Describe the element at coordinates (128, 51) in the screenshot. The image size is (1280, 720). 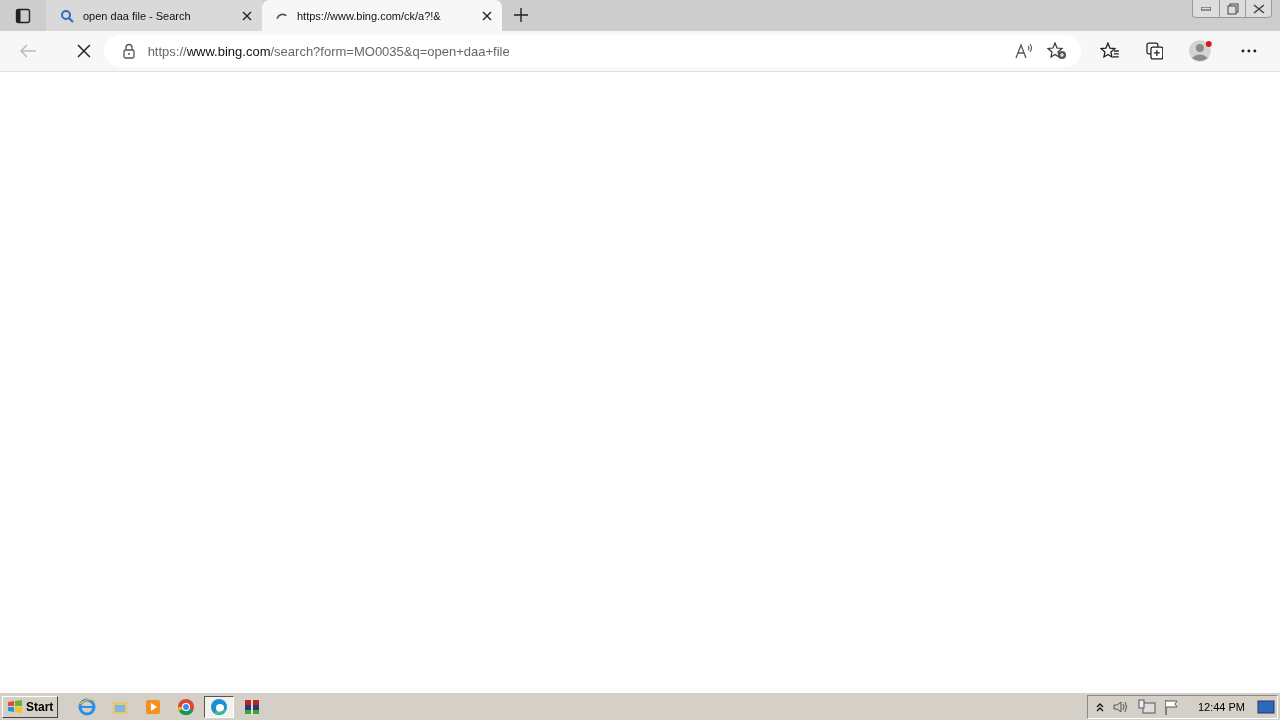
I see `lock-icon` at that location.